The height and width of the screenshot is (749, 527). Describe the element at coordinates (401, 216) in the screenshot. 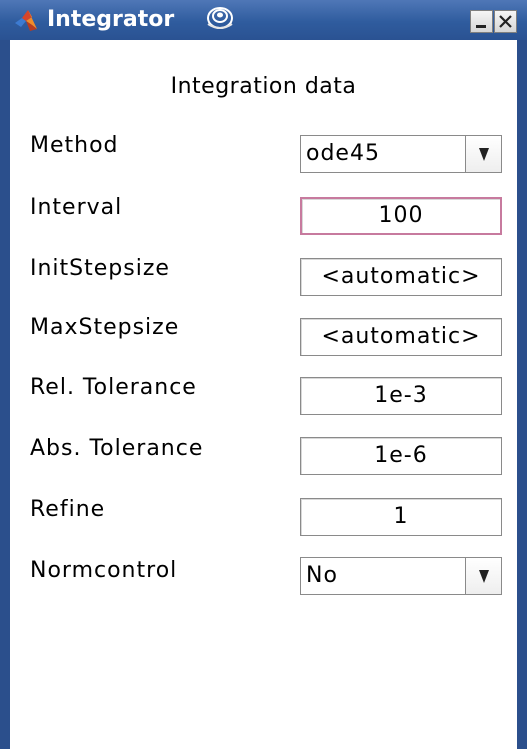

I see `interval-field: 100` at that location.